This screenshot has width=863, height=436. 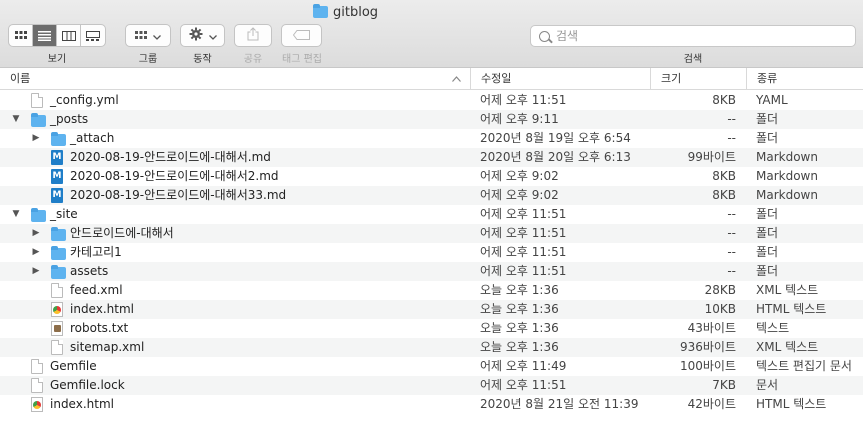 I want to click on search-icon, so click(x=544, y=36).